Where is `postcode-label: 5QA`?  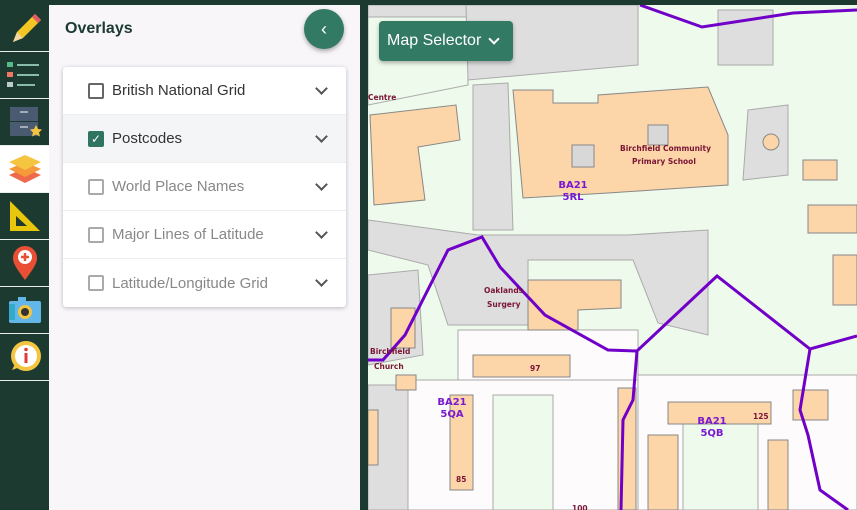
postcode-label: 5QA is located at coordinates (451, 414).